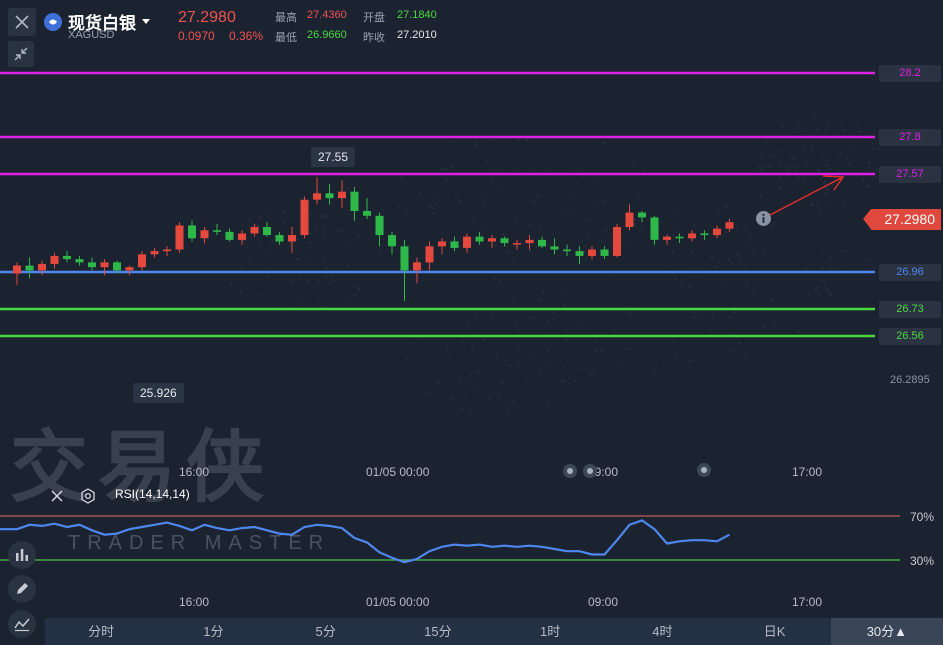 The height and width of the screenshot is (645, 943). Describe the element at coordinates (922, 517) in the screenshot. I see `rsi-upper-label: 70%` at that location.